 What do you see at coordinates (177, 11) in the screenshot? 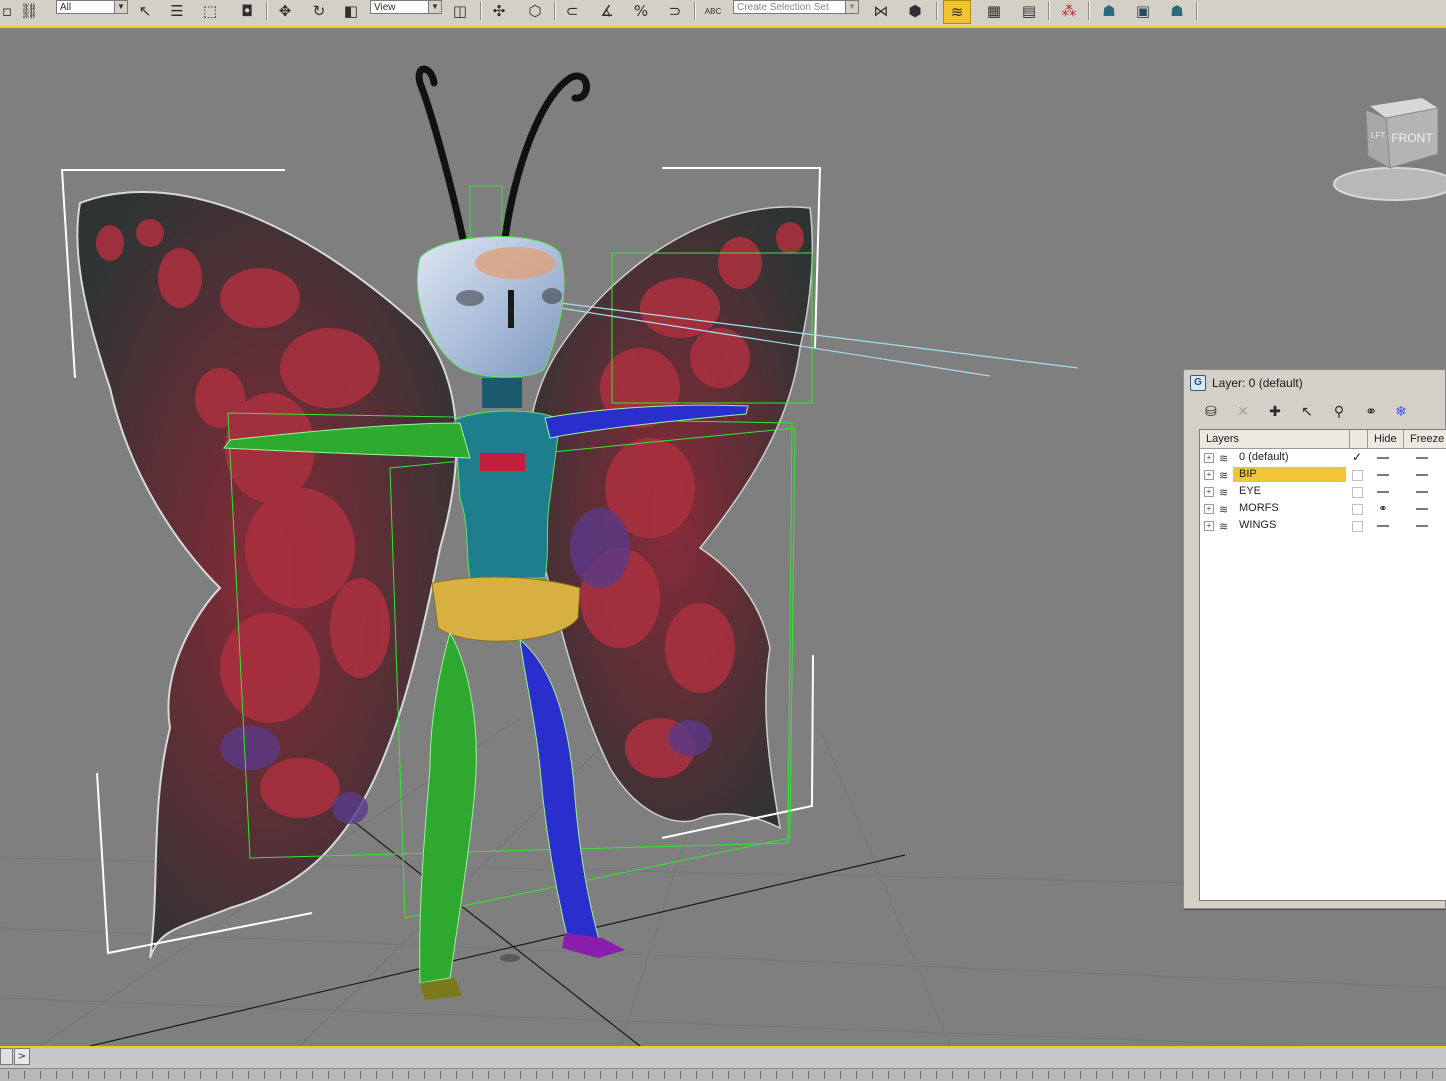
I see `select-by-name-icon: ☰` at bounding box center [177, 11].